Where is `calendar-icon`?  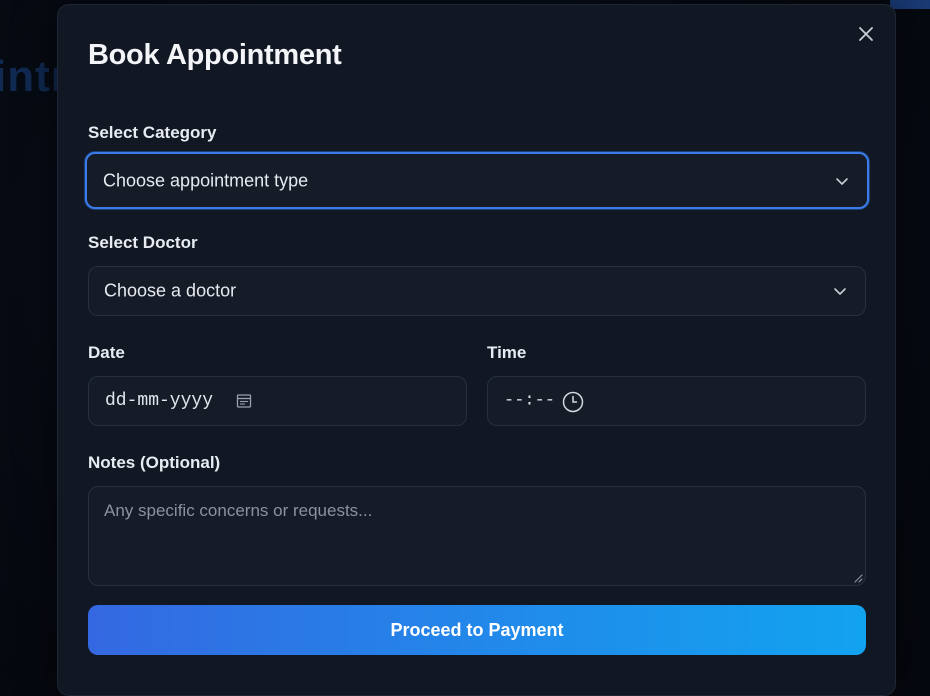
calendar-icon is located at coordinates (244, 401).